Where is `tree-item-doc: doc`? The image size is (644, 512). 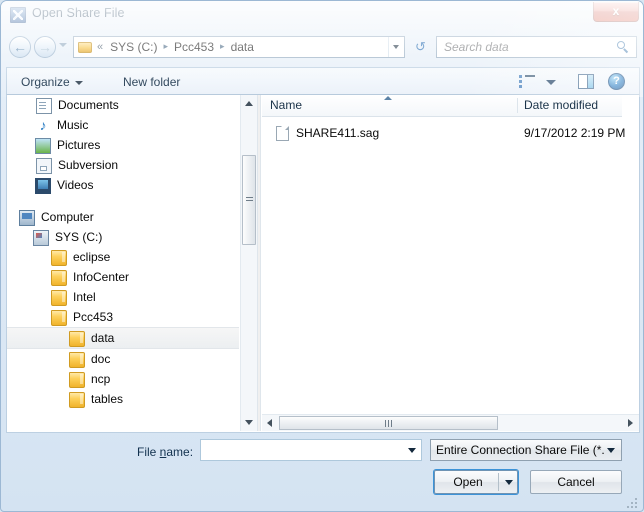 tree-item-doc: doc is located at coordinates (123, 359).